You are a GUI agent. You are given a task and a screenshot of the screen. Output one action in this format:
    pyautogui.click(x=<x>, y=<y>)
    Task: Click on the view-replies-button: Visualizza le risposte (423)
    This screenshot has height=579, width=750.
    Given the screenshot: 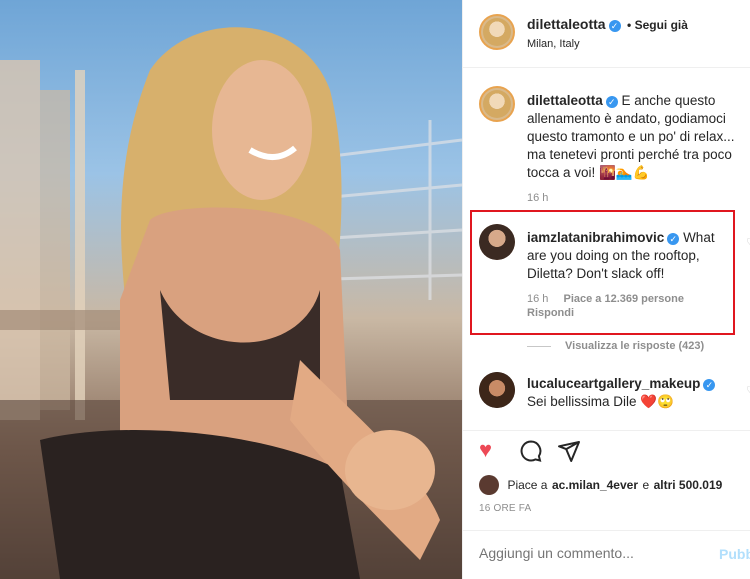 What is the action you would take?
    pyautogui.click(x=615, y=346)
    